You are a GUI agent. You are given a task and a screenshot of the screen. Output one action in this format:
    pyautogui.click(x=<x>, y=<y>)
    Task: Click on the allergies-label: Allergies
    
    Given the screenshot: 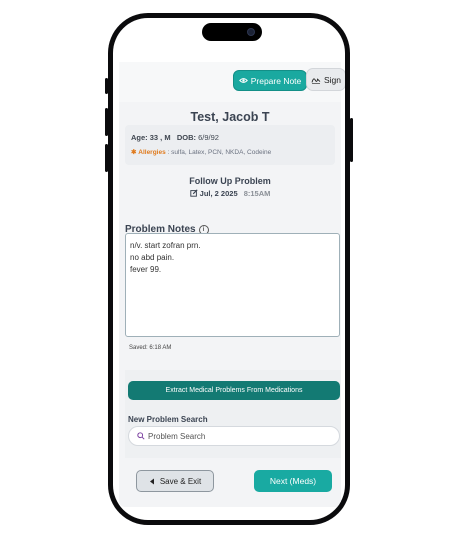 What is the action you would take?
    pyautogui.click(x=152, y=152)
    